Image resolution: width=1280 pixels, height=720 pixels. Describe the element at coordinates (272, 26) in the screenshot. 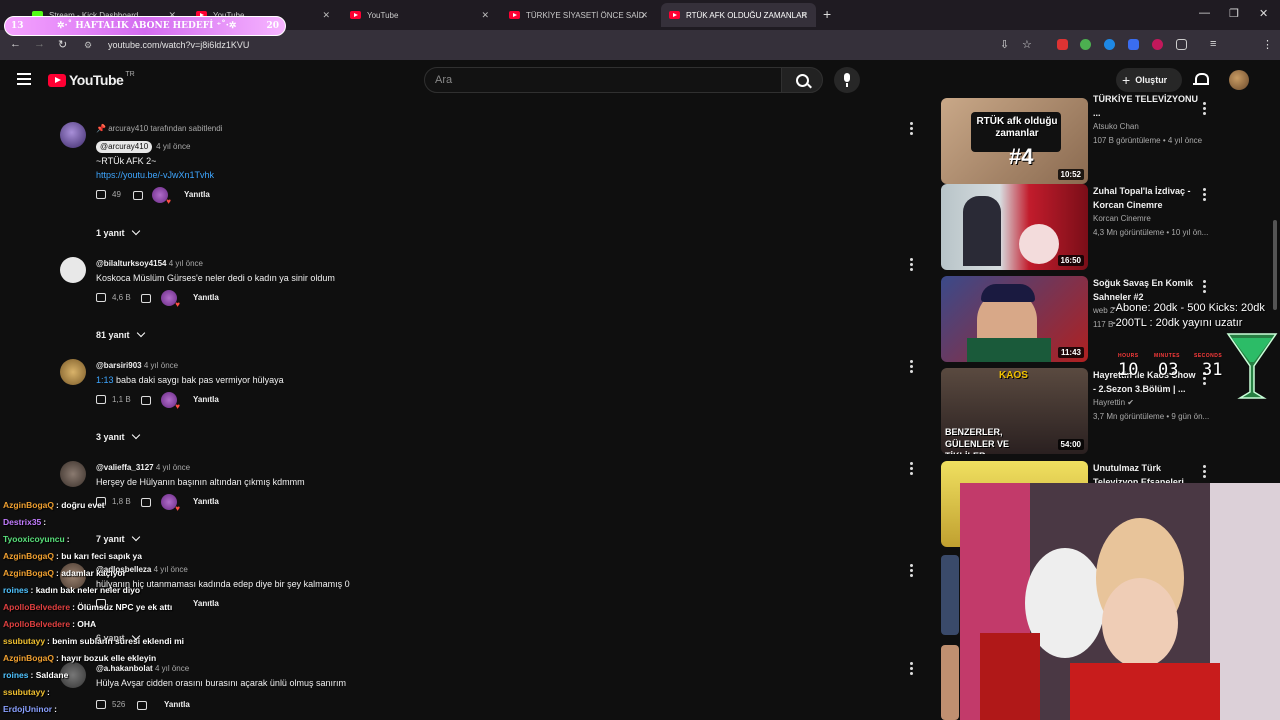

I see `goal-target: 20` at that location.